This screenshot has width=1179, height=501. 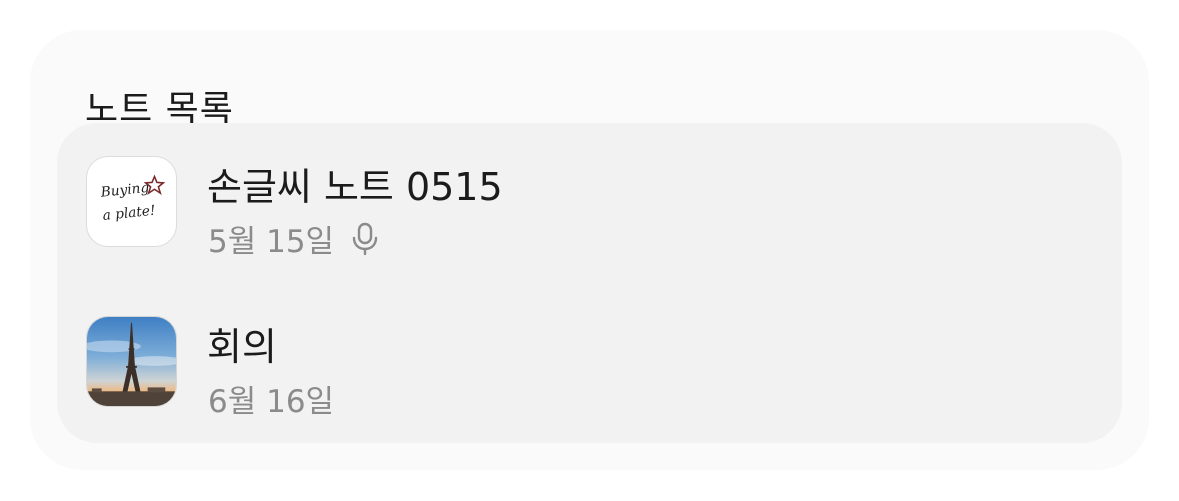 I want to click on handwriting-line-1: Buying, so click(x=124, y=190).